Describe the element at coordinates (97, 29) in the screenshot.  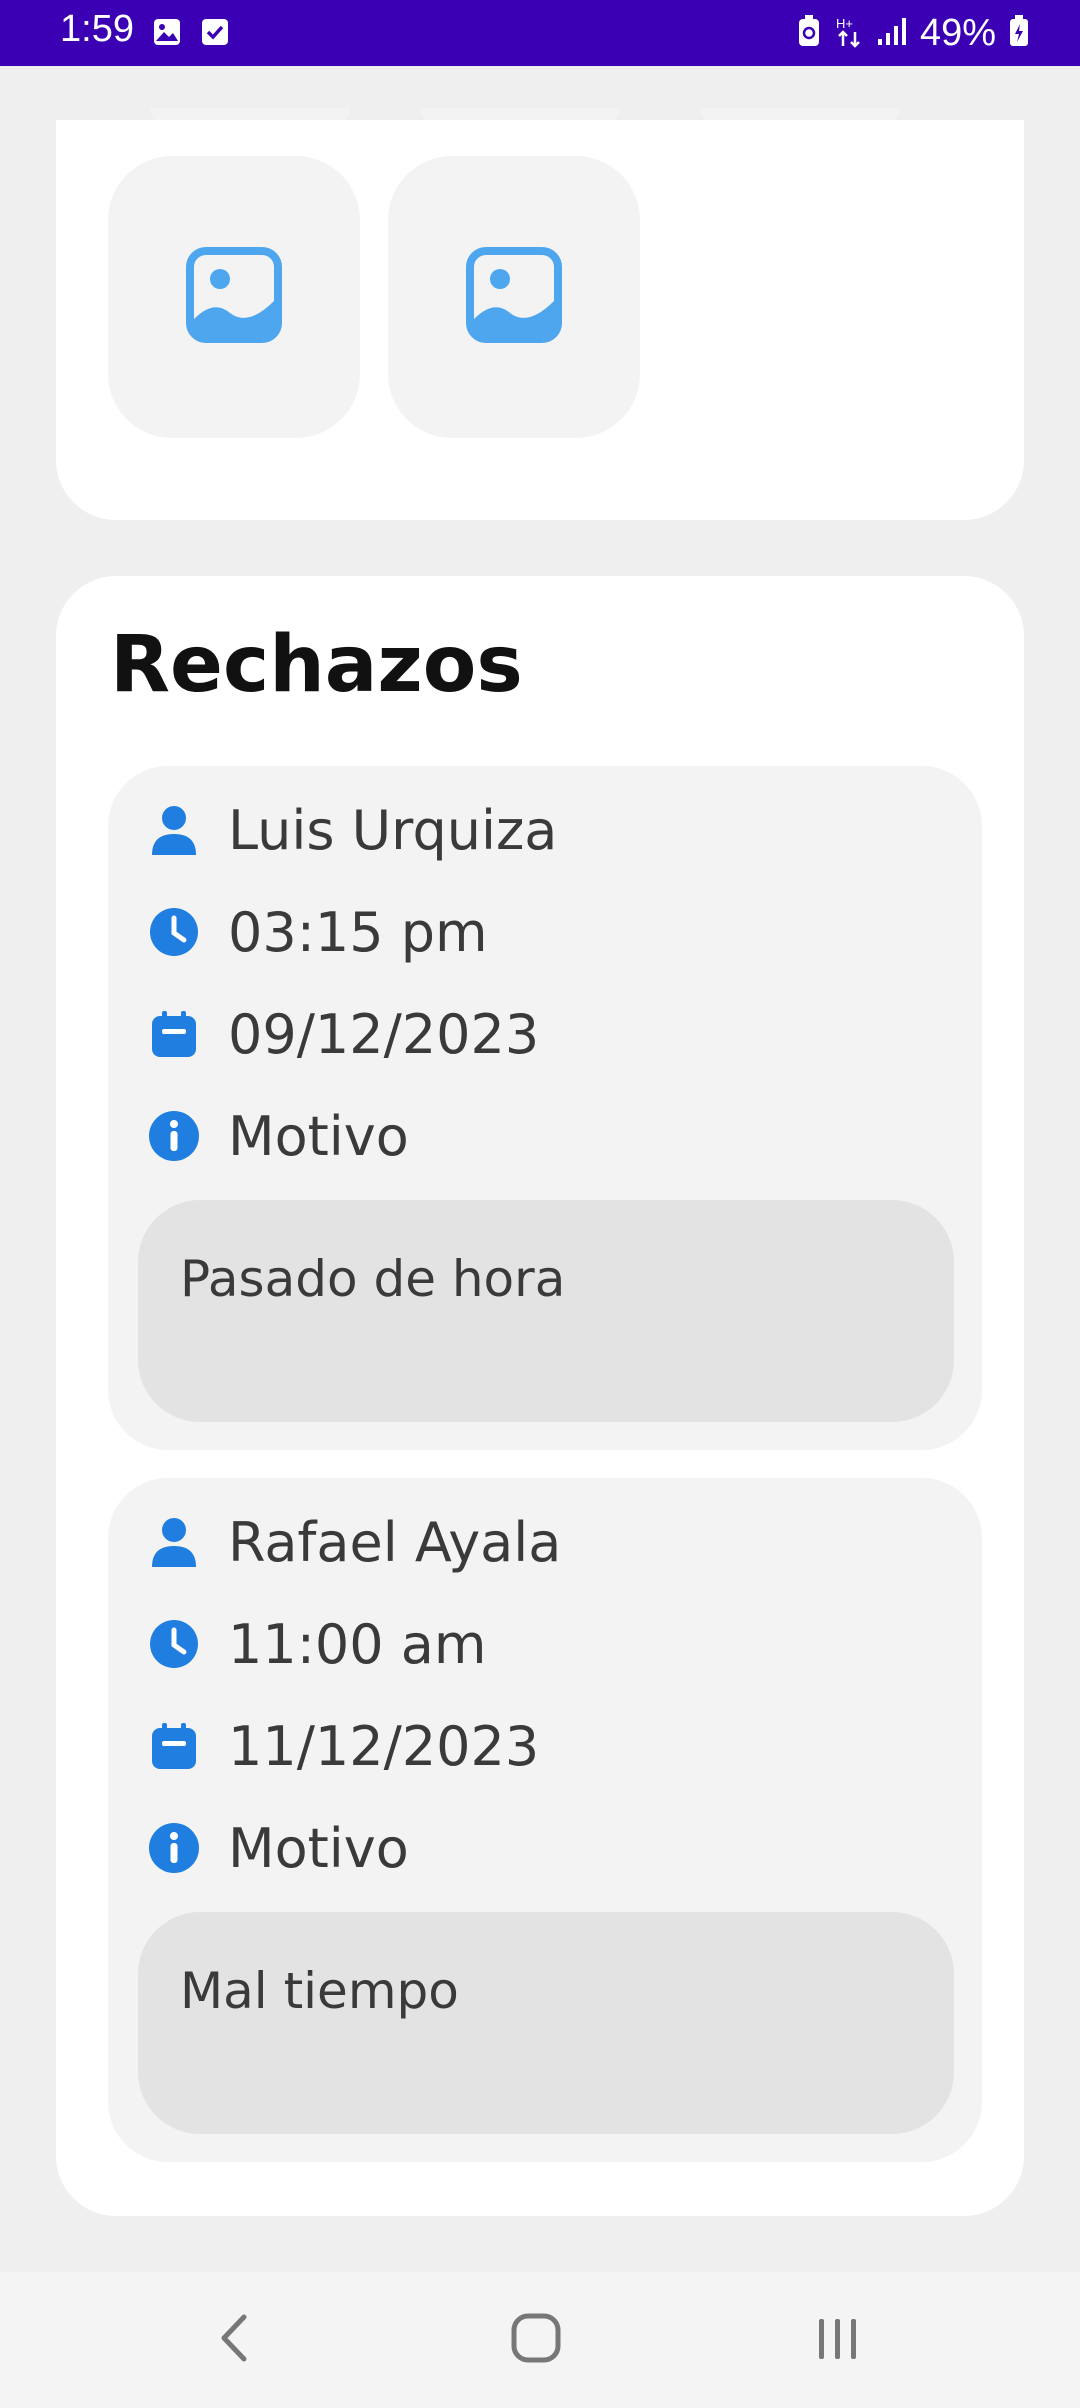
I see `status-time: 1:59` at that location.